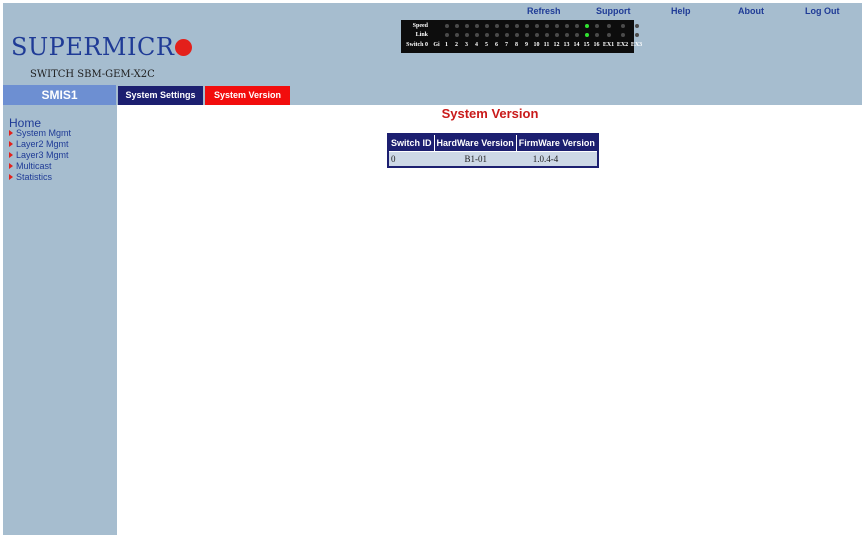 Image resolution: width=862 pixels, height=535 pixels. I want to click on switch-id-cell: 0, so click(411, 159).